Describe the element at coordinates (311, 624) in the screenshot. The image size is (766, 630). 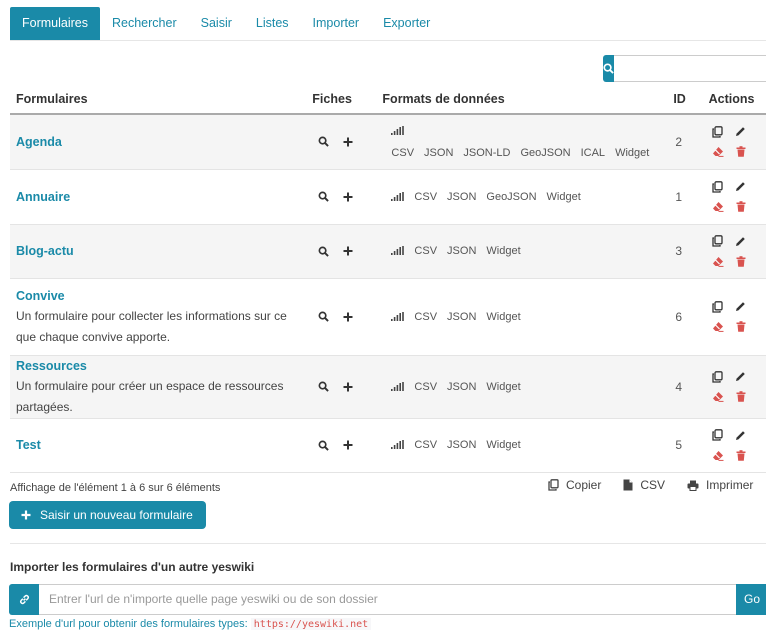
I see `example-url: https://yeswiki.net` at that location.